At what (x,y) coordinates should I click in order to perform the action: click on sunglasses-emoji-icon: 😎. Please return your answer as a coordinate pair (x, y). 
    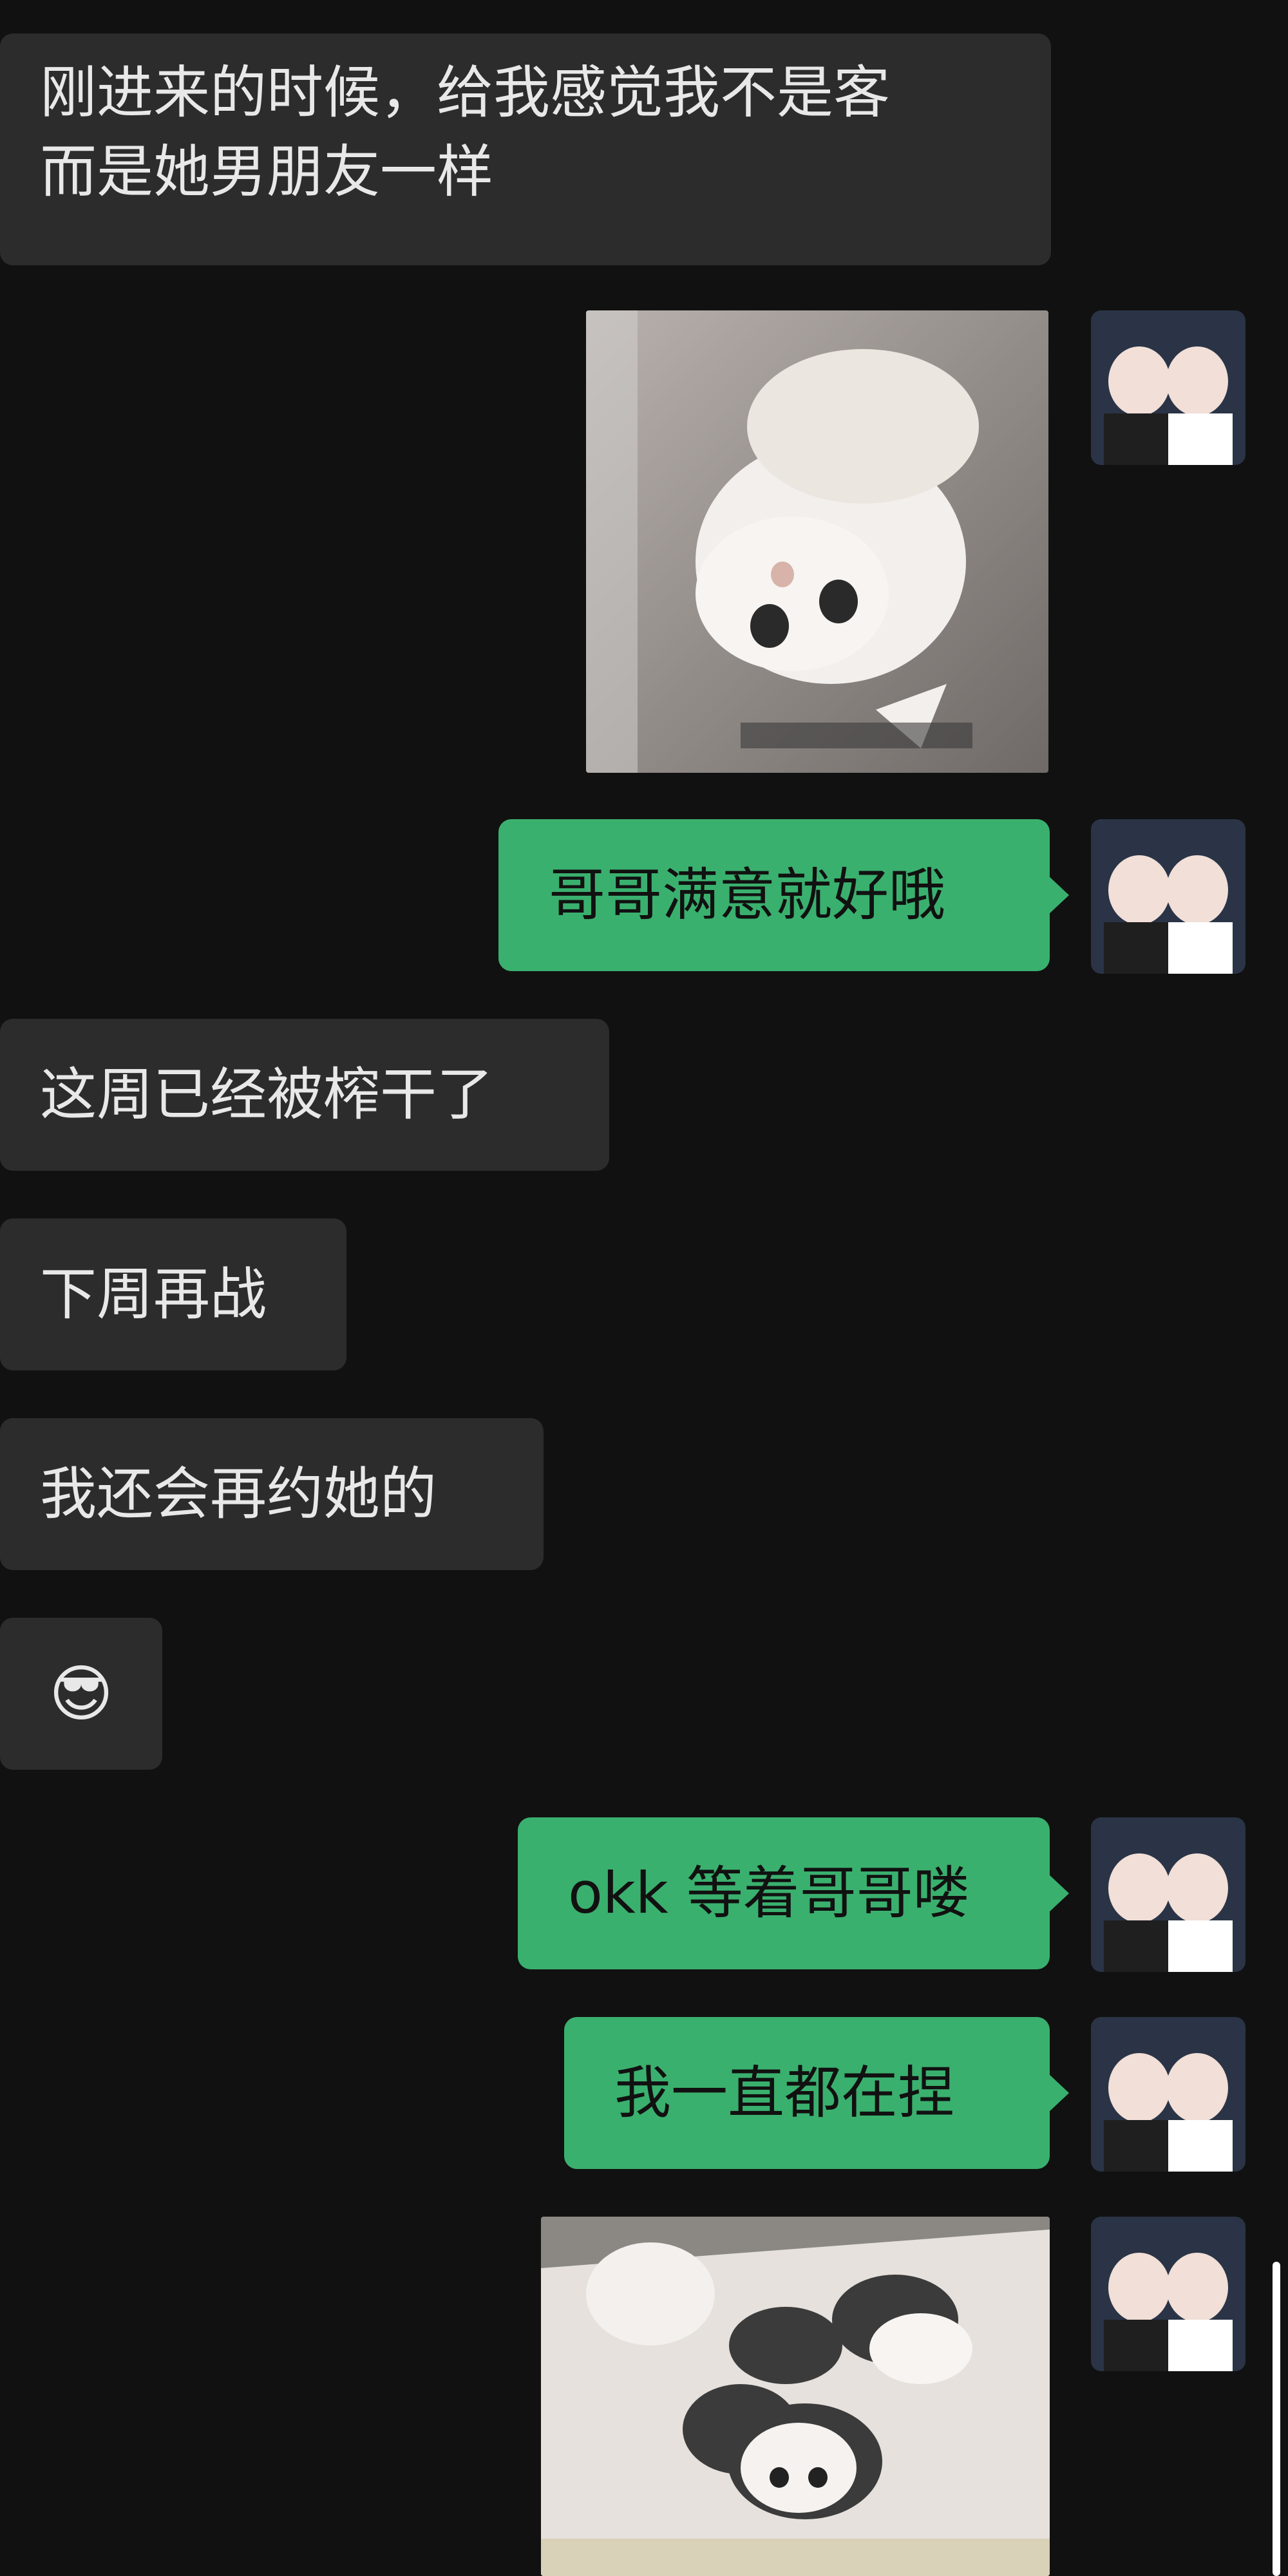
    Looking at the image, I should click on (81, 1694).